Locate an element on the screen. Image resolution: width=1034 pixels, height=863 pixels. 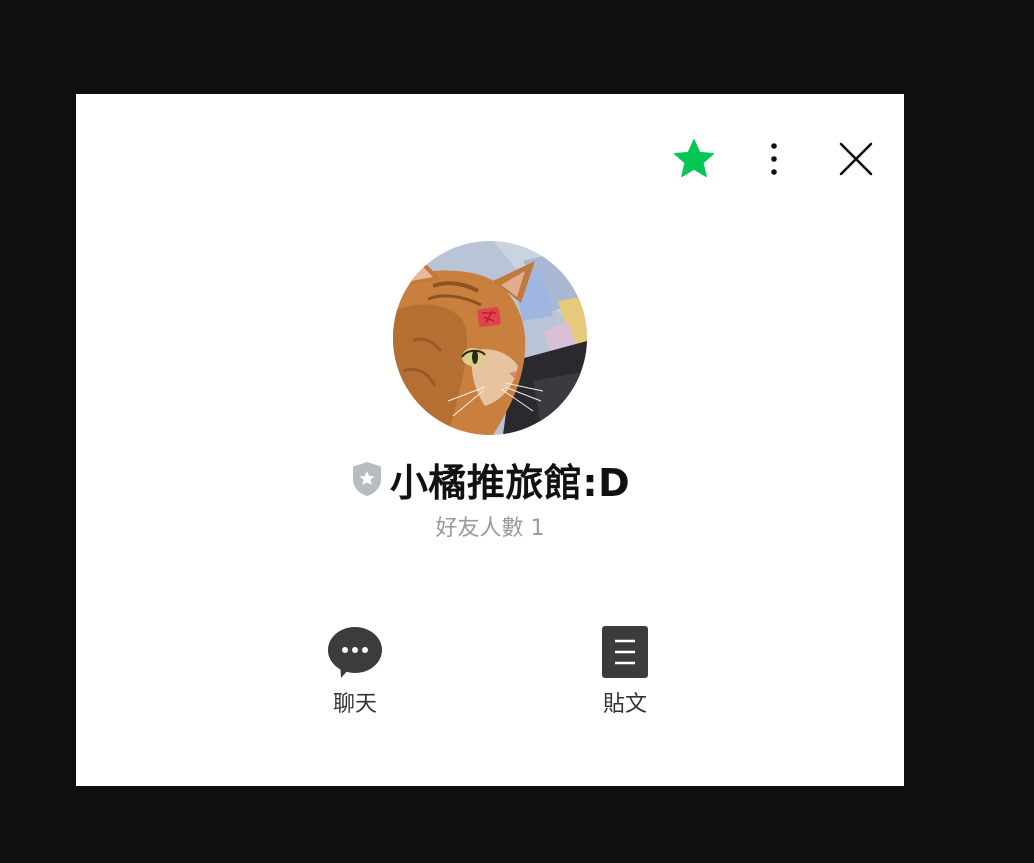
friend-count: 好友人數 1 is located at coordinates (490, 528).